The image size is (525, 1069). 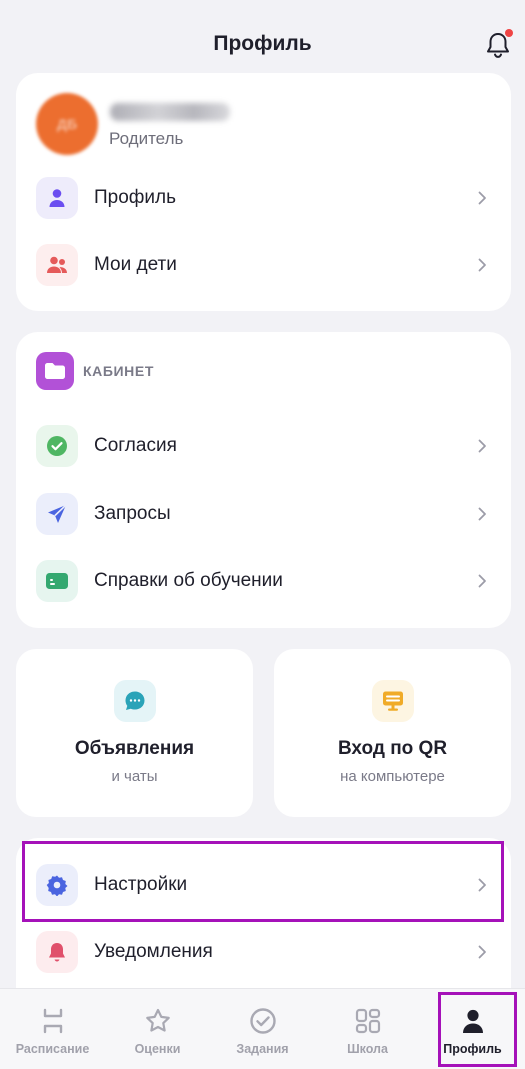 What do you see at coordinates (57, 952) in the screenshot?
I see `bell-icon` at bounding box center [57, 952].